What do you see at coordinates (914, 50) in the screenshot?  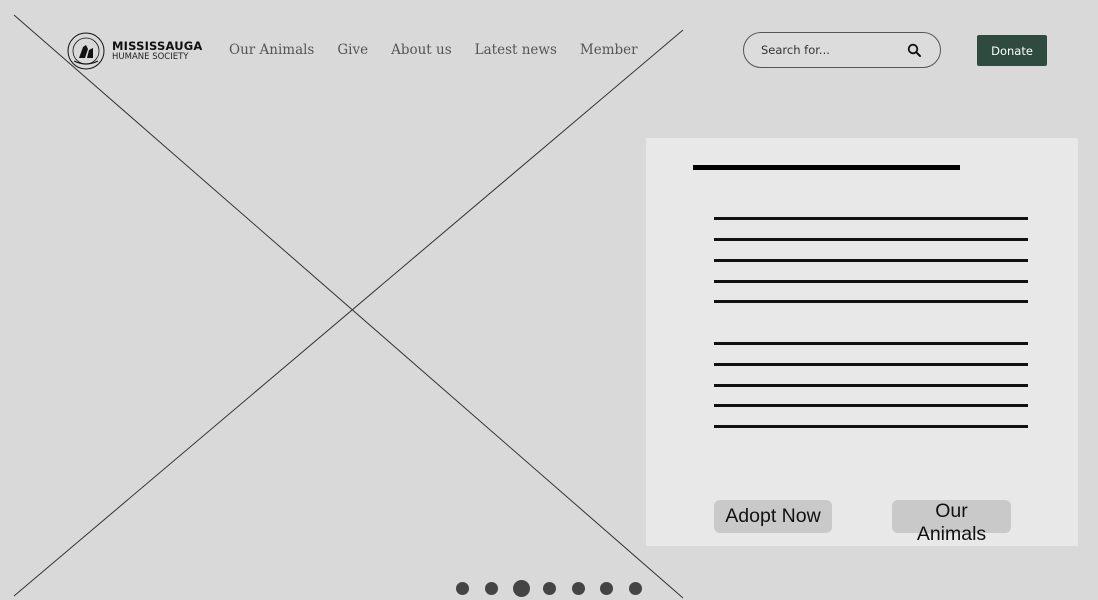 I see `search-icon` at bounding box center [914, 50].